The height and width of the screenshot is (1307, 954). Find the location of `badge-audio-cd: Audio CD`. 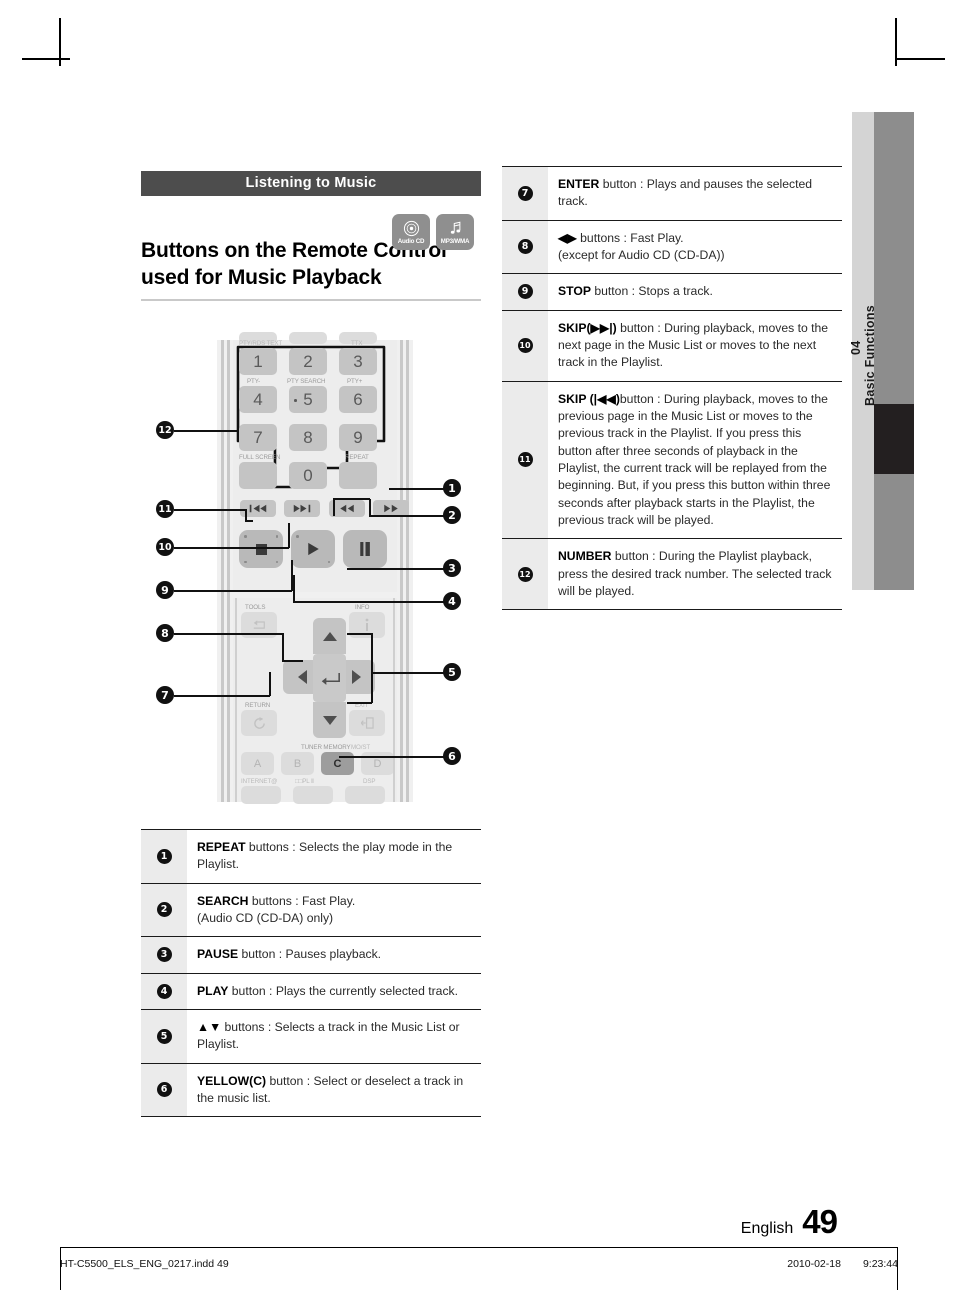

badge-audio-cd: Audio CD is located at coordinates (411, 232).